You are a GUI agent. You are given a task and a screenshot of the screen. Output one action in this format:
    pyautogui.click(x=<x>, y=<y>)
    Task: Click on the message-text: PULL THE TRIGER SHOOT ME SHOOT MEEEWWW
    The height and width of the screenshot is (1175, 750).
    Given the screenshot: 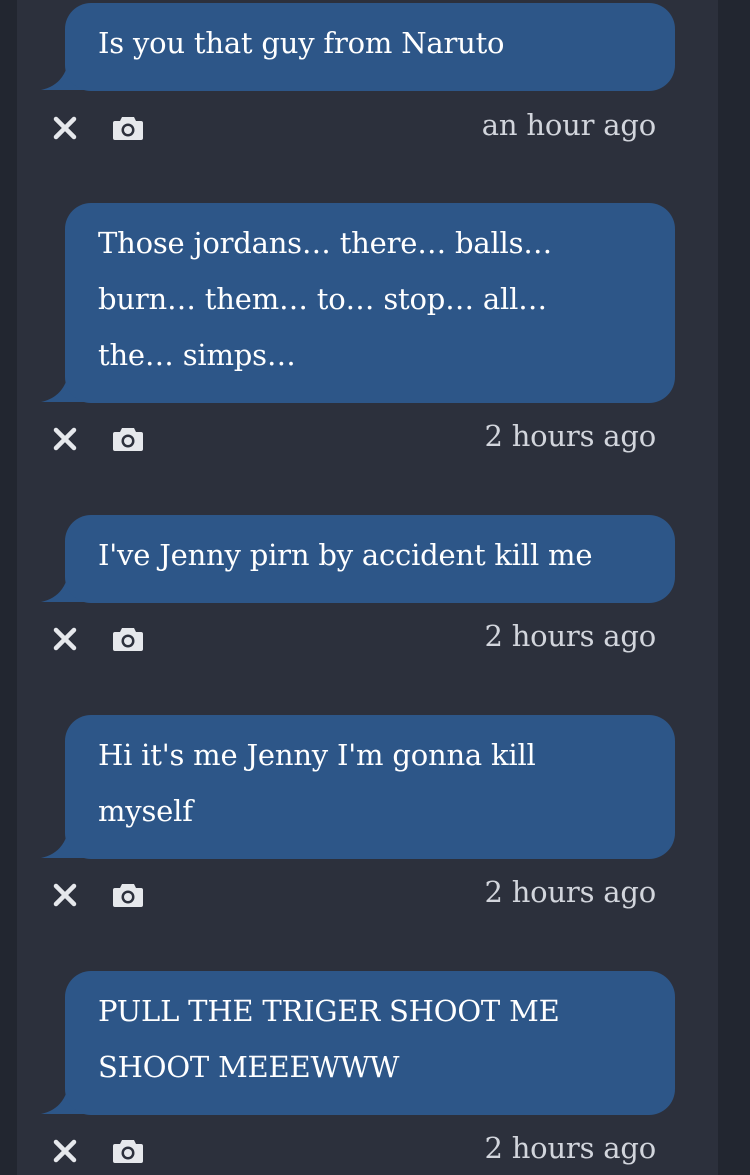 What is the action you would take?
    pyautogui.click(x=329, y=1039)
    